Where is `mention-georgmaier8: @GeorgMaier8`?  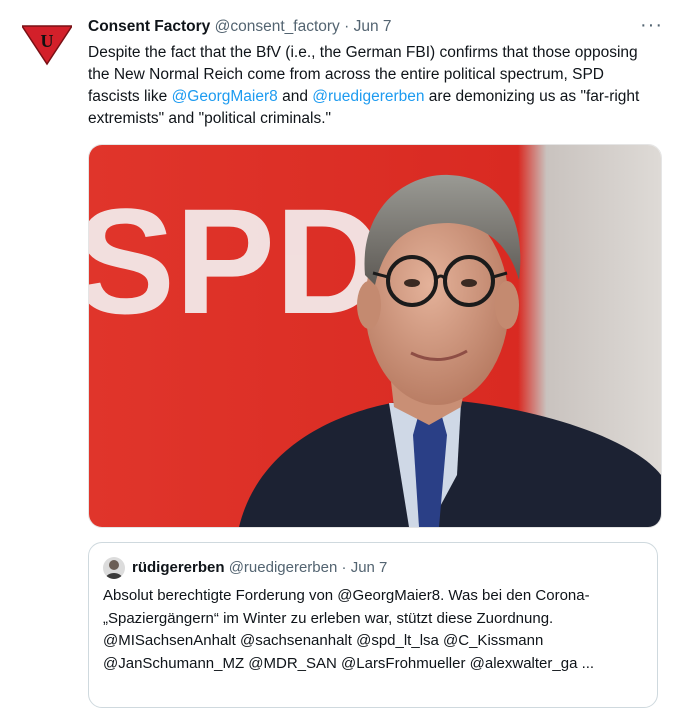 mention-georgmaier8: @GeorgMaier8 is located at coordinates (225, 96).